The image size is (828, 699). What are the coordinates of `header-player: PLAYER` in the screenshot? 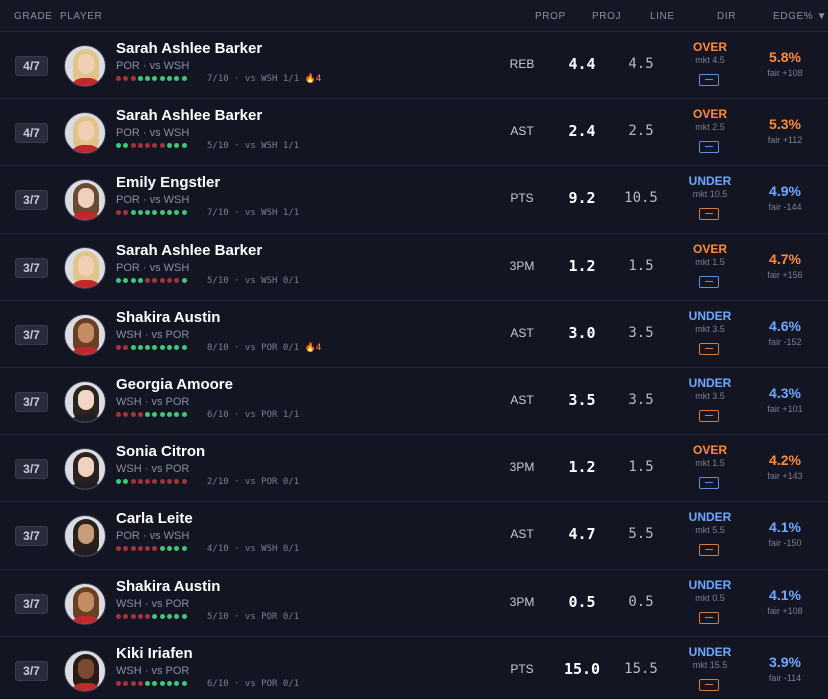 It's located at (81, 16).